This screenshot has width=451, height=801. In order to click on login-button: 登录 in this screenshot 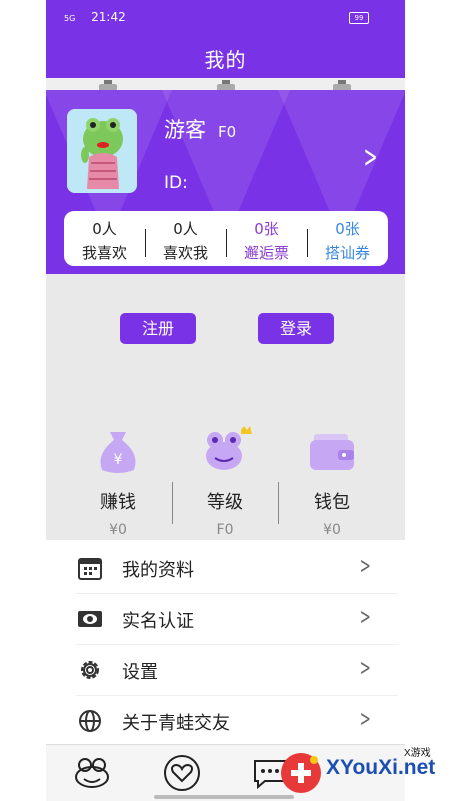, I will do `click(296, 328)`.